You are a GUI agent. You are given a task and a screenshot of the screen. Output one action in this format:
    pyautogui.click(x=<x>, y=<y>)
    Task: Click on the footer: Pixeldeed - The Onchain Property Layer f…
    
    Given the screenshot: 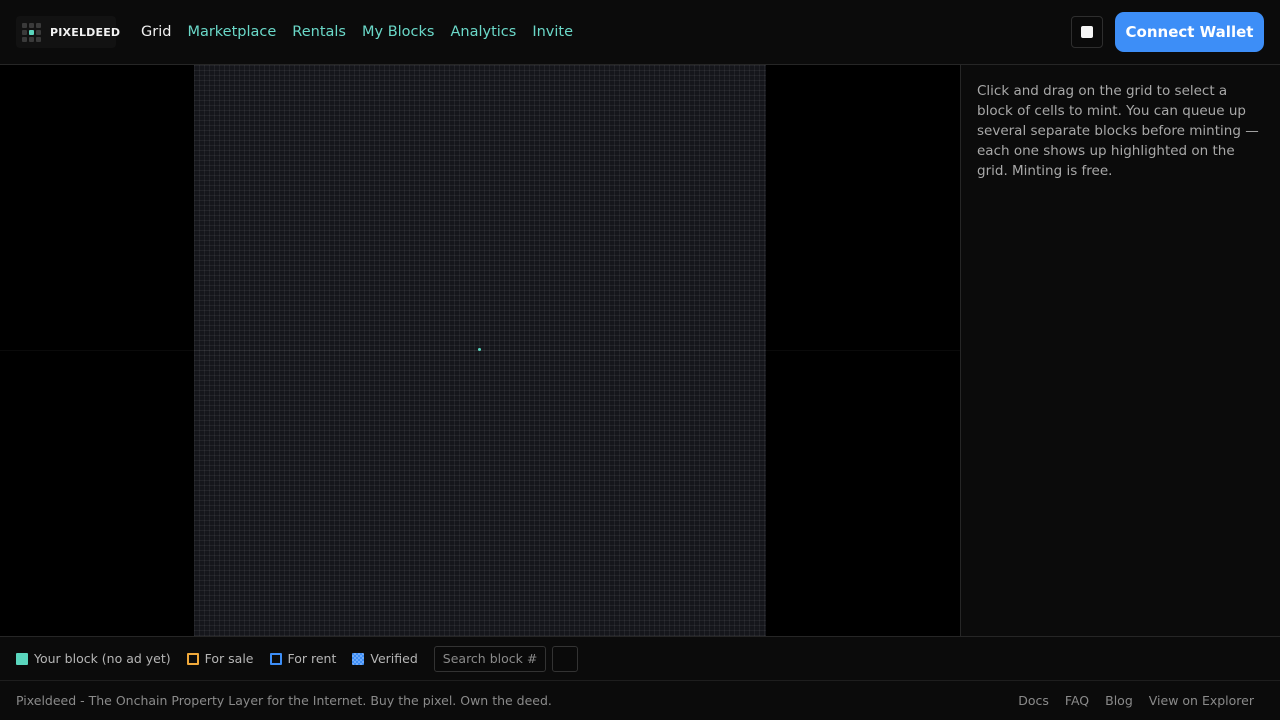 What is the action you would take?
    pyautogui.click(x=640, y=700)
    